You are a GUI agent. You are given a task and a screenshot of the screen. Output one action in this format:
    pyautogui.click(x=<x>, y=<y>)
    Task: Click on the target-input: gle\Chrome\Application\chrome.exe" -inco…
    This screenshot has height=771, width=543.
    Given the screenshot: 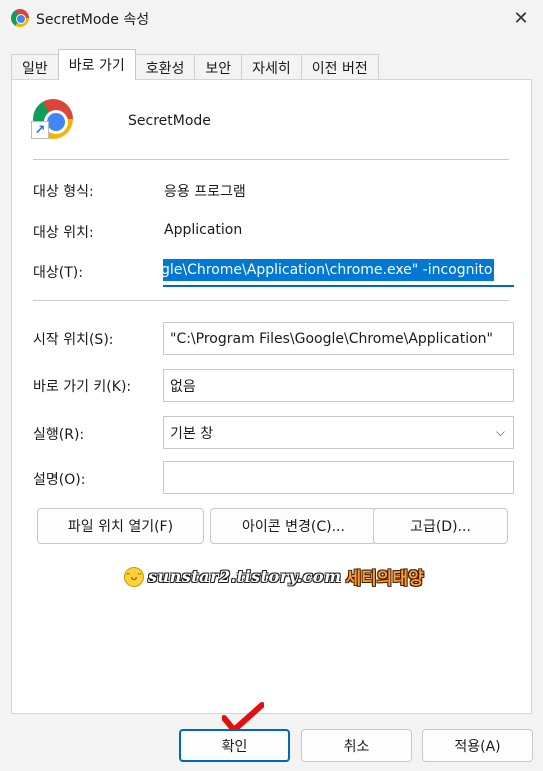 What is the action you would take?
    pyautogui.click(x=338, y=270)
    